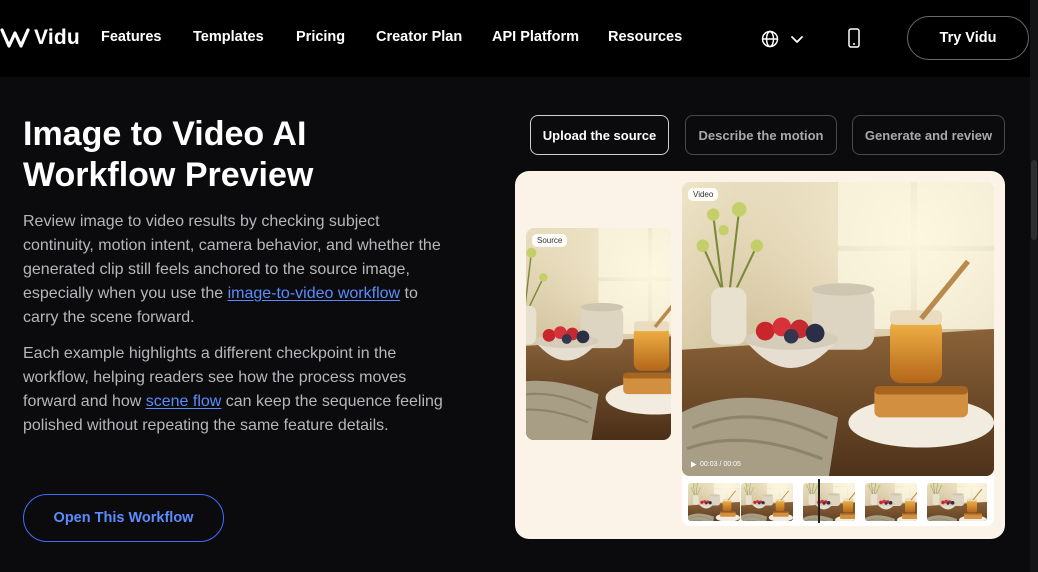 This screenshot has height=572, width=1038. I want to click on logo-text: Vidu, so click(57, 37).